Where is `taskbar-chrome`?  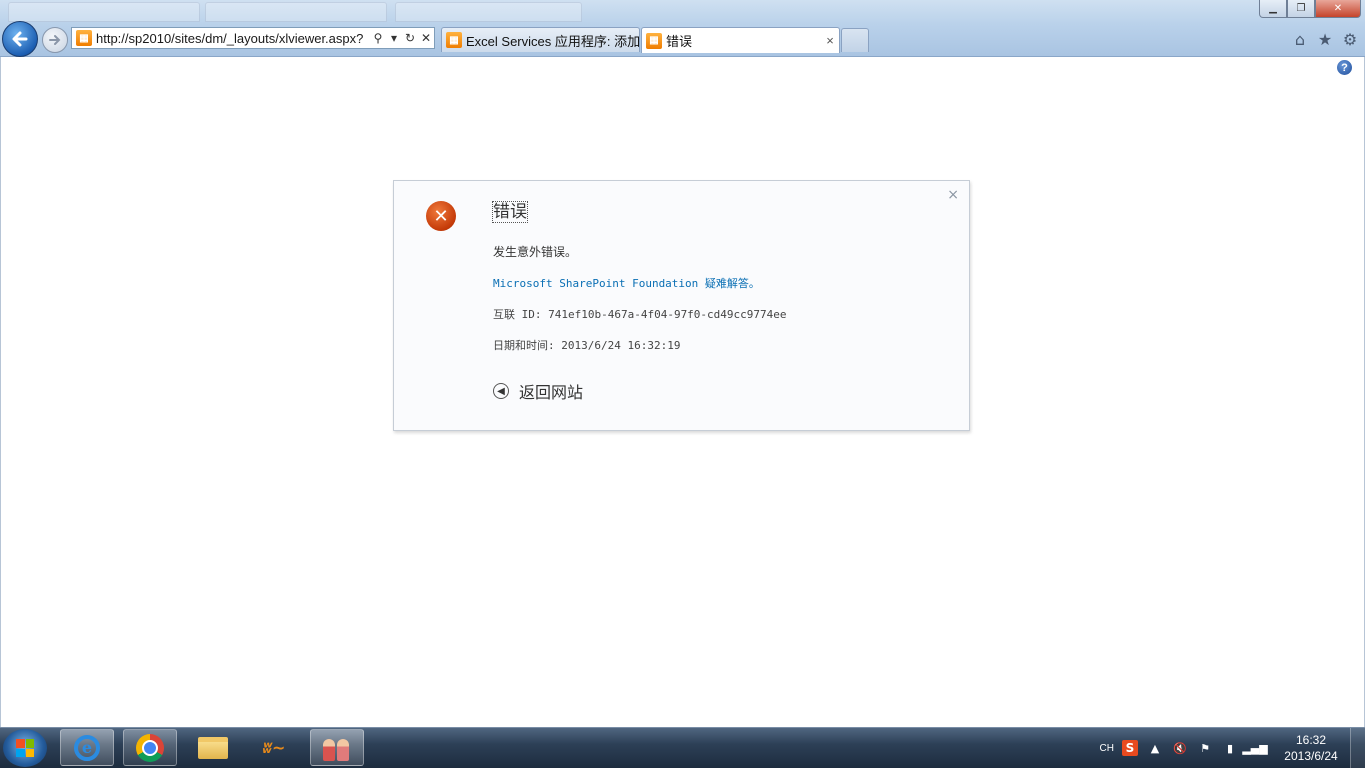 taskbar-chrome is located at coordinates (150, 747).